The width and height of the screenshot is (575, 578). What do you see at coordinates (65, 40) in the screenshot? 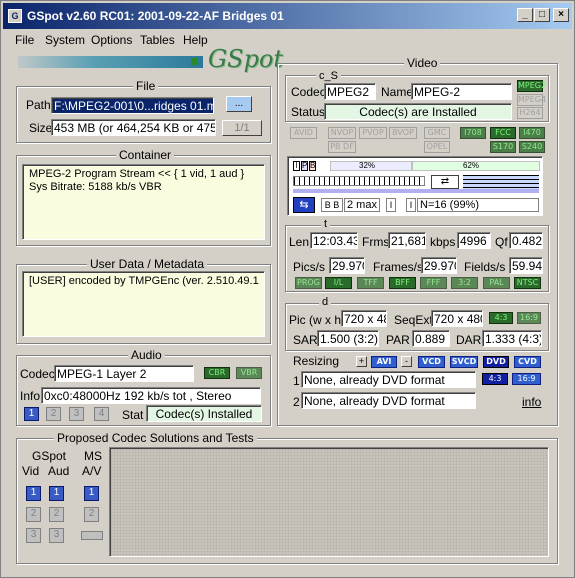
I see `menu-system: System` at bounding box center [65, 40].